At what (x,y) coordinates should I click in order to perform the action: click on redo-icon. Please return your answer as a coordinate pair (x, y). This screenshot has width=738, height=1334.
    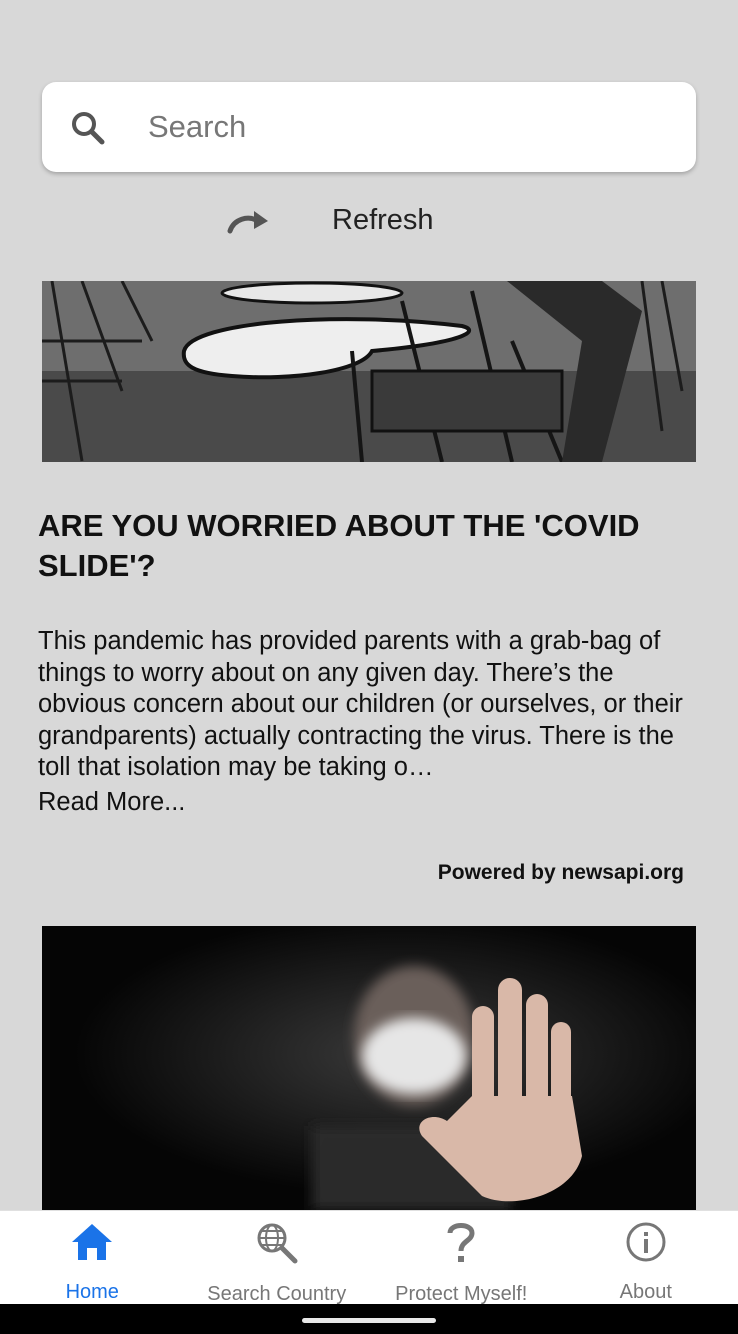
    Looking at the image, I should click on (248, 220).